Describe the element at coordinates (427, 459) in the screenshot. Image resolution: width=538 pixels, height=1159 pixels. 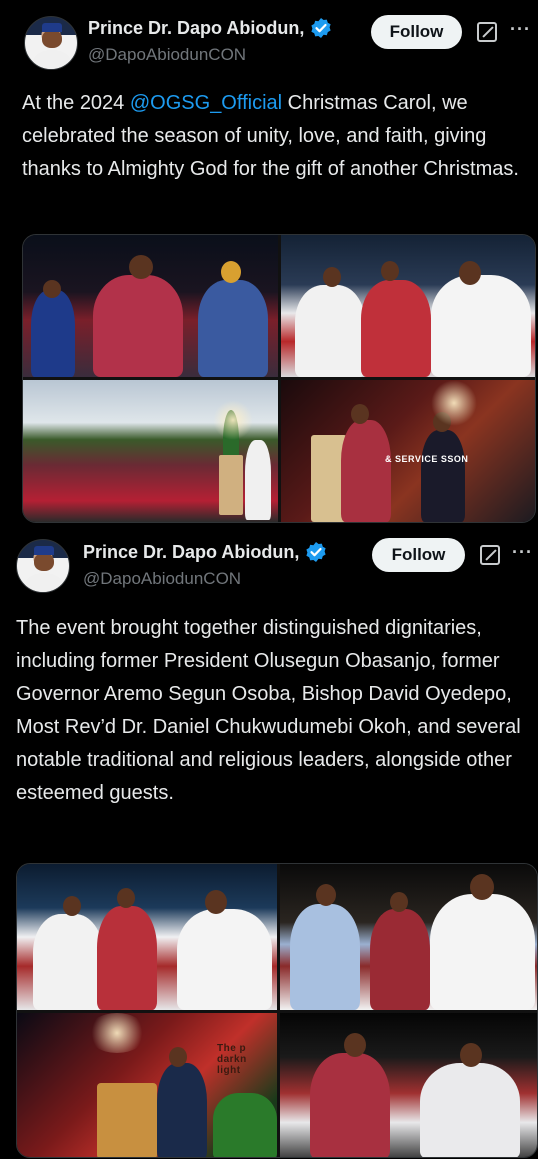
I see `media-sign-text: & SERVICE SSON` at that location.